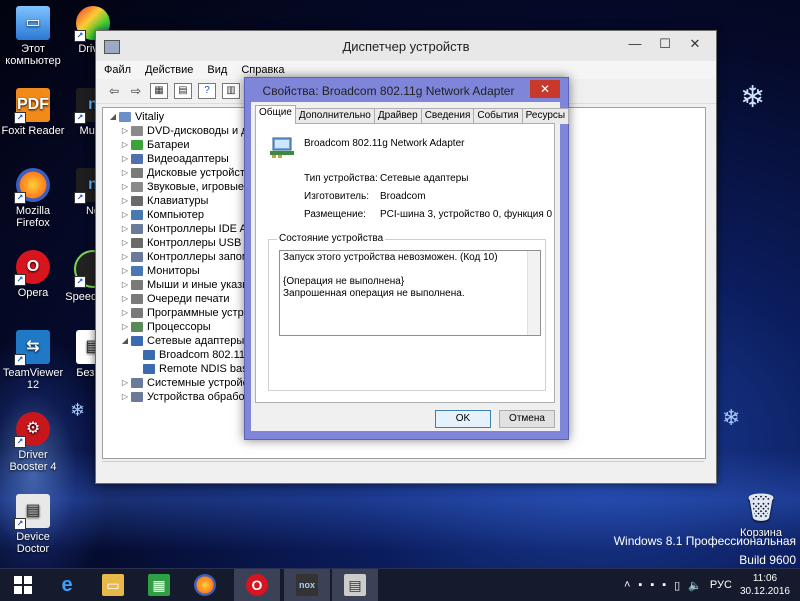 The image size is (800, 601). I want to click on menu-view: Вид, so click(217, 70).